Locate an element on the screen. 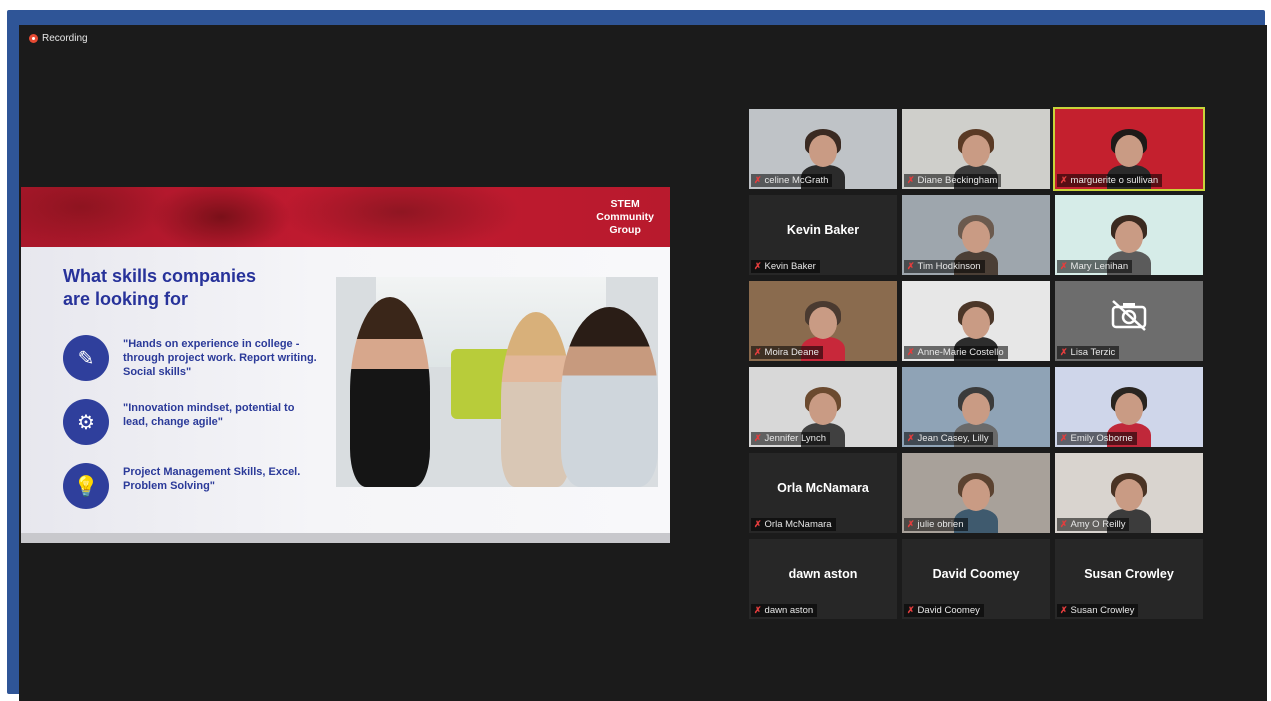  participant-tile: ✗ Moira Deane is located at coordinates (823, 321).